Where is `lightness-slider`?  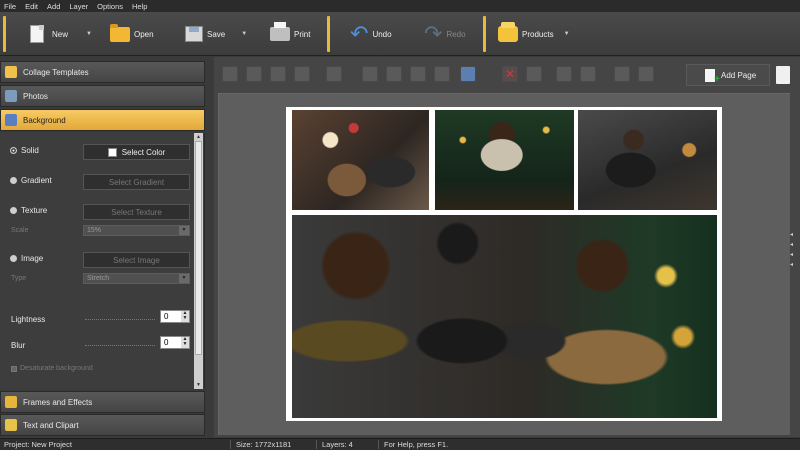
lightness-slider is located at coordinates (120, 319).